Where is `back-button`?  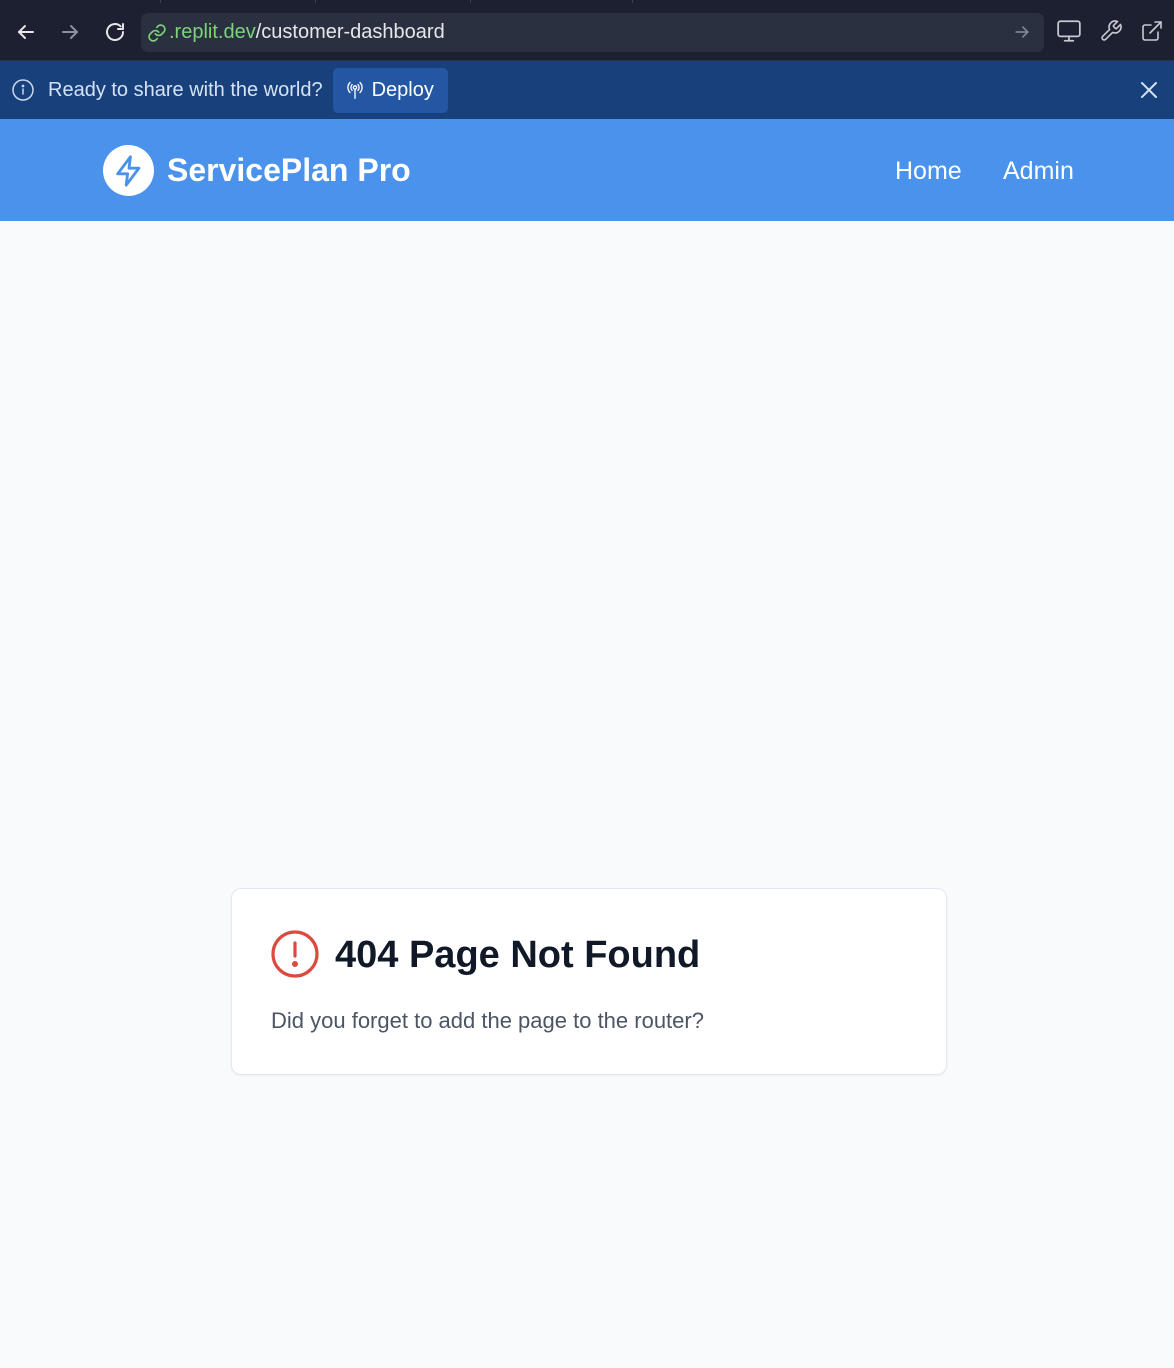 back-button is located at coordinates (26, 32).